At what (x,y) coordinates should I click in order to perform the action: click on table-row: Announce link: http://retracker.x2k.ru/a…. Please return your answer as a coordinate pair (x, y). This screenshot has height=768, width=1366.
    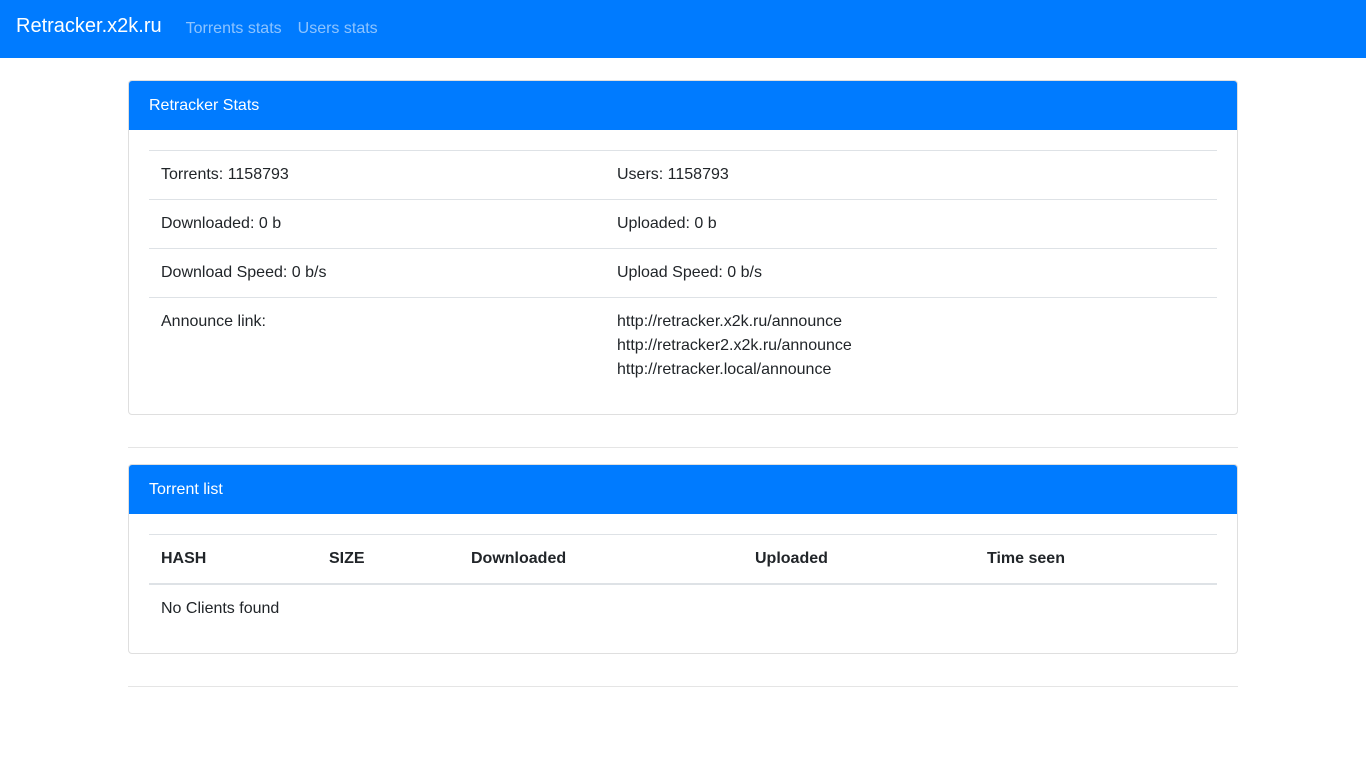
    Looking at the image, I should click on (683, 345).